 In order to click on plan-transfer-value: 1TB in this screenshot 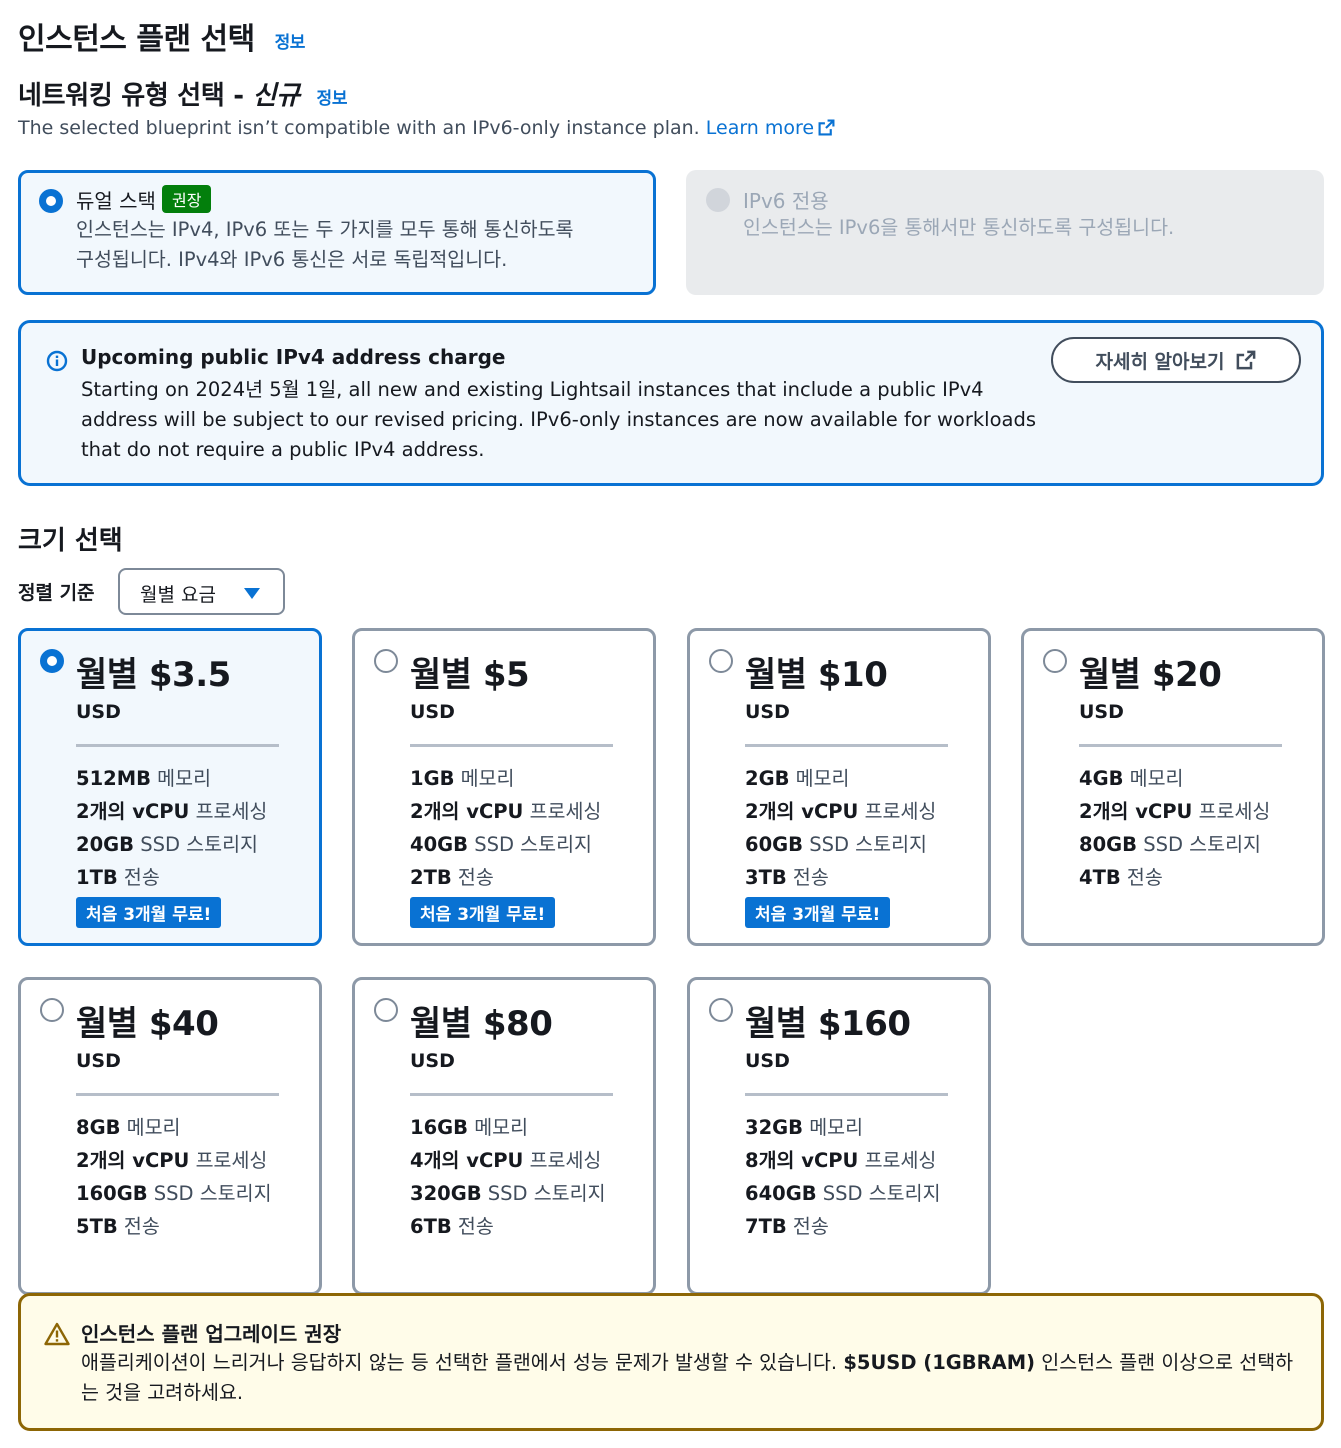, I will do `click(97, 877)`.